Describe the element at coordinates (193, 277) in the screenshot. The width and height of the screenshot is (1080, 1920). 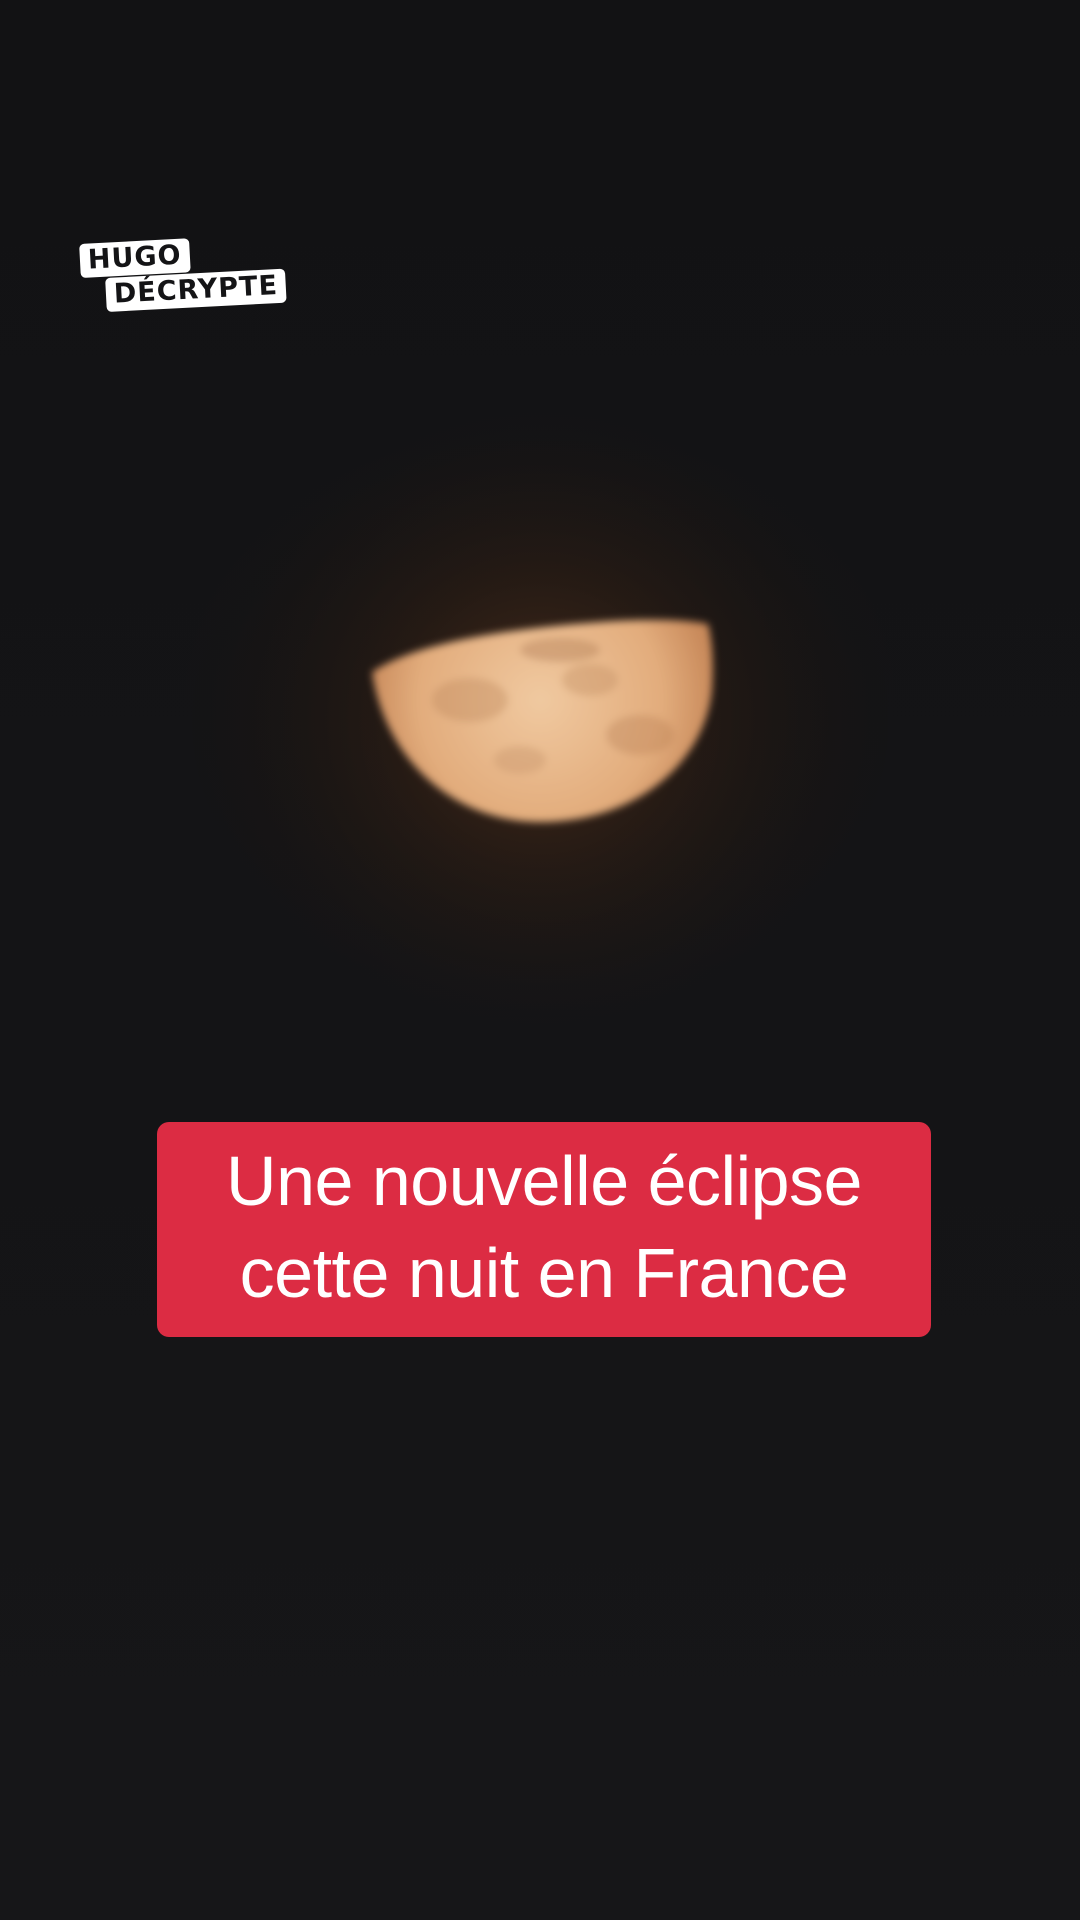
I see `hugo-decrypte-logo: HUGO DÉCRYPTE` at that location.